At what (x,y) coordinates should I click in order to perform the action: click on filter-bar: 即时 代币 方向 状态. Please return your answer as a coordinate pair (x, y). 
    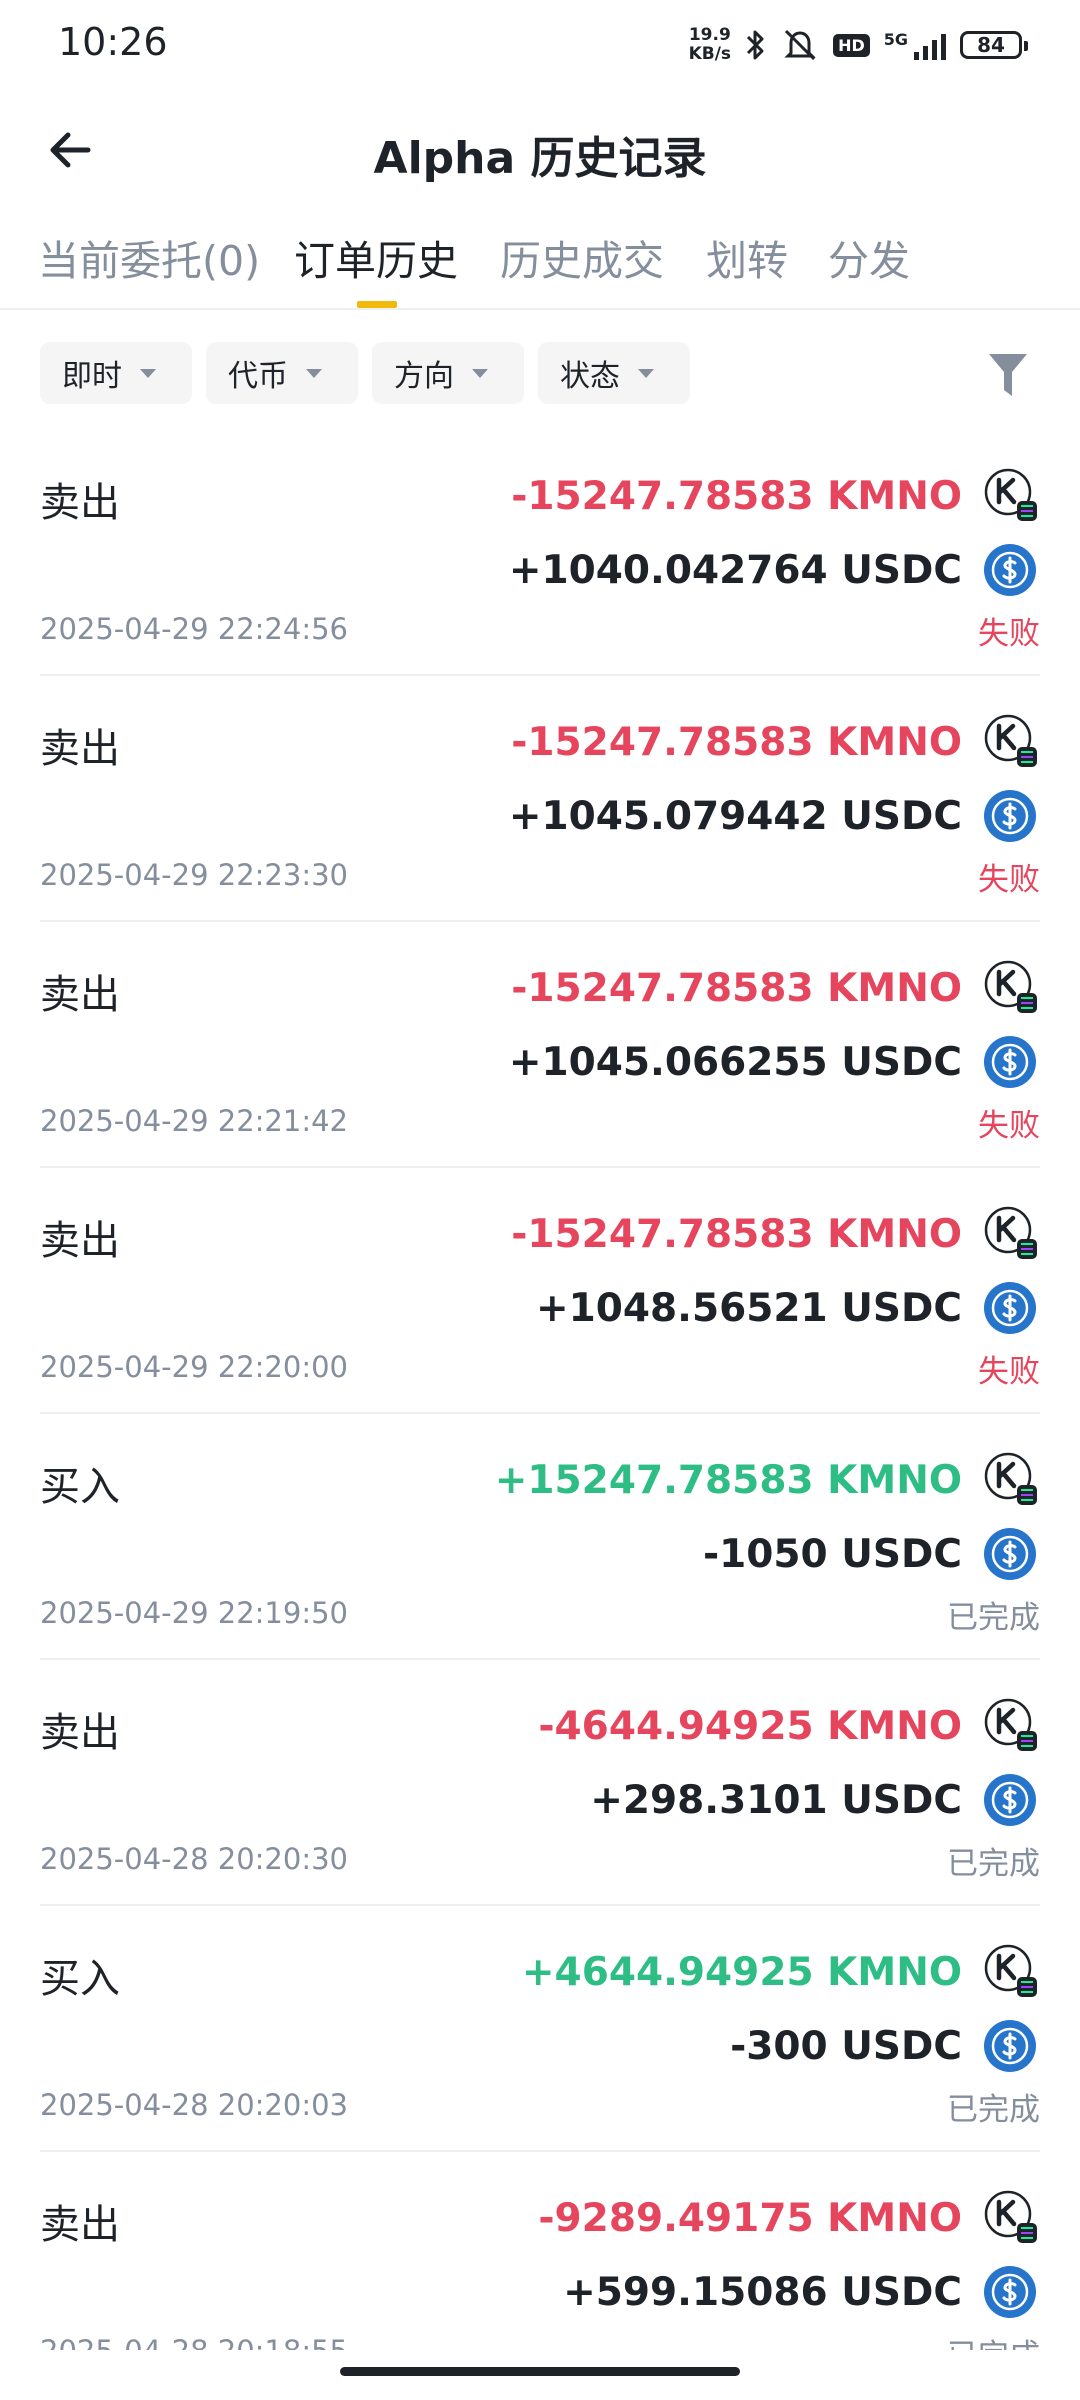
    Looking at the image, I should click on (365, 373).